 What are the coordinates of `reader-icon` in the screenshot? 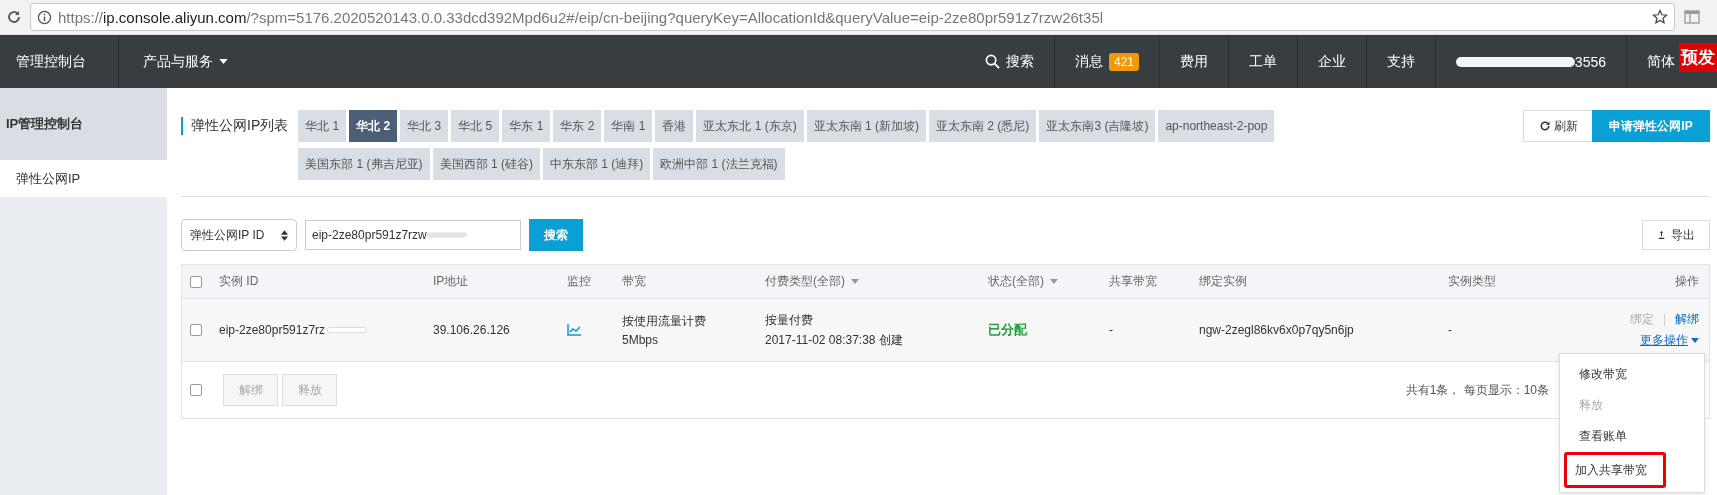 It's located at (1692, 17).